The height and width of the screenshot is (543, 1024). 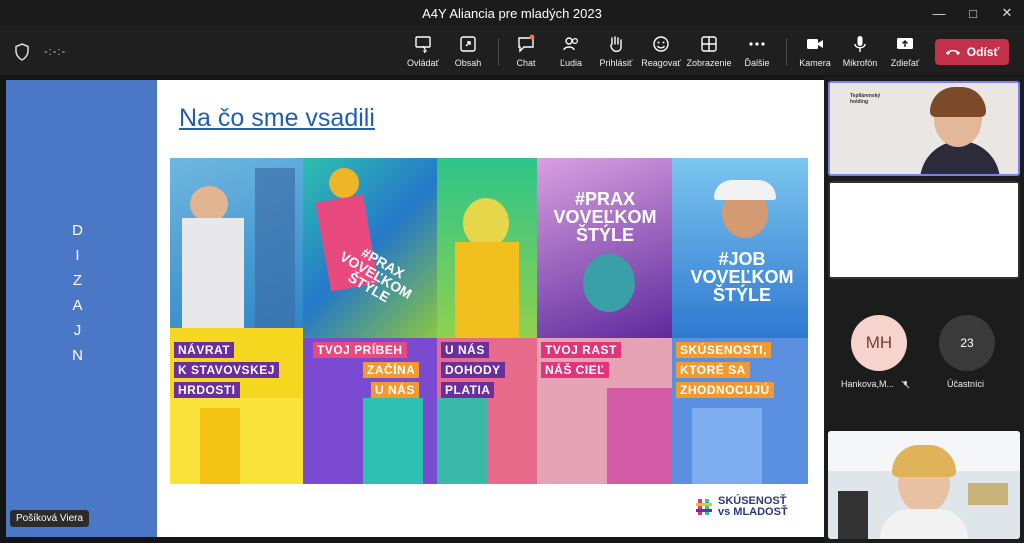 What do you see at coordinates (704, 507) in the screenshot?
I see `hash-logo-icon` at bounding box center [704, 507].